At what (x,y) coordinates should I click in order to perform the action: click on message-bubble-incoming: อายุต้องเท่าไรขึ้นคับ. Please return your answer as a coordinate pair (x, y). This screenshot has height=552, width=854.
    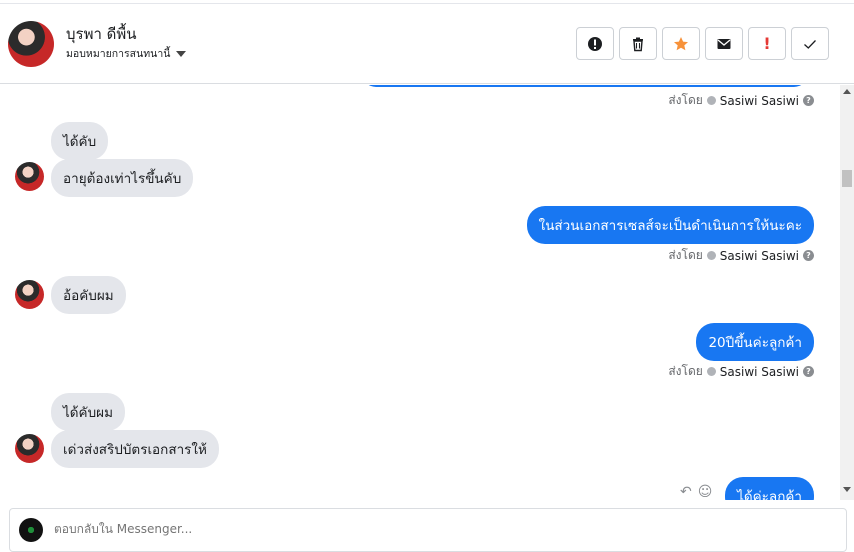
    Looking at the image, I should click on (122, 178).